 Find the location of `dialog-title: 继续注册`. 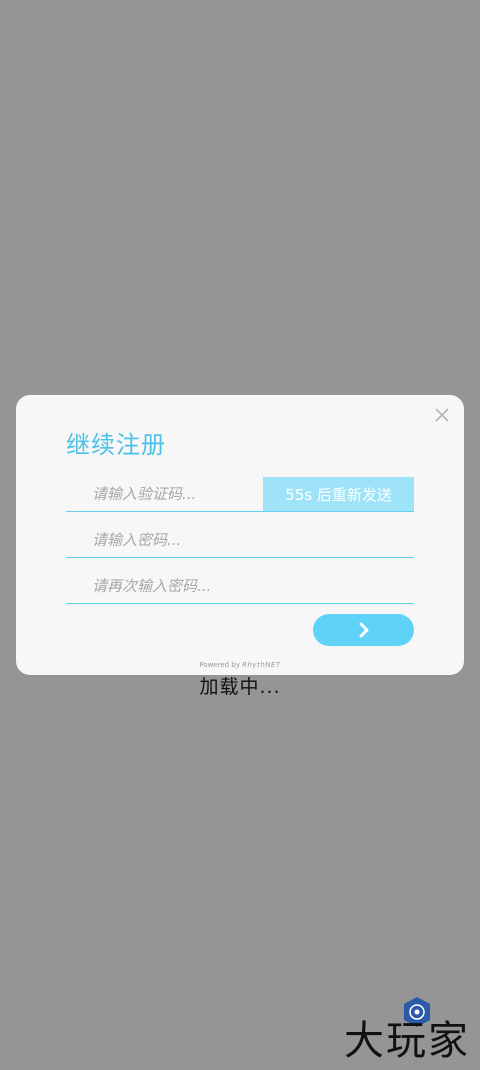

dialog-title: 继续注册 is located at coordinates (116, 445).